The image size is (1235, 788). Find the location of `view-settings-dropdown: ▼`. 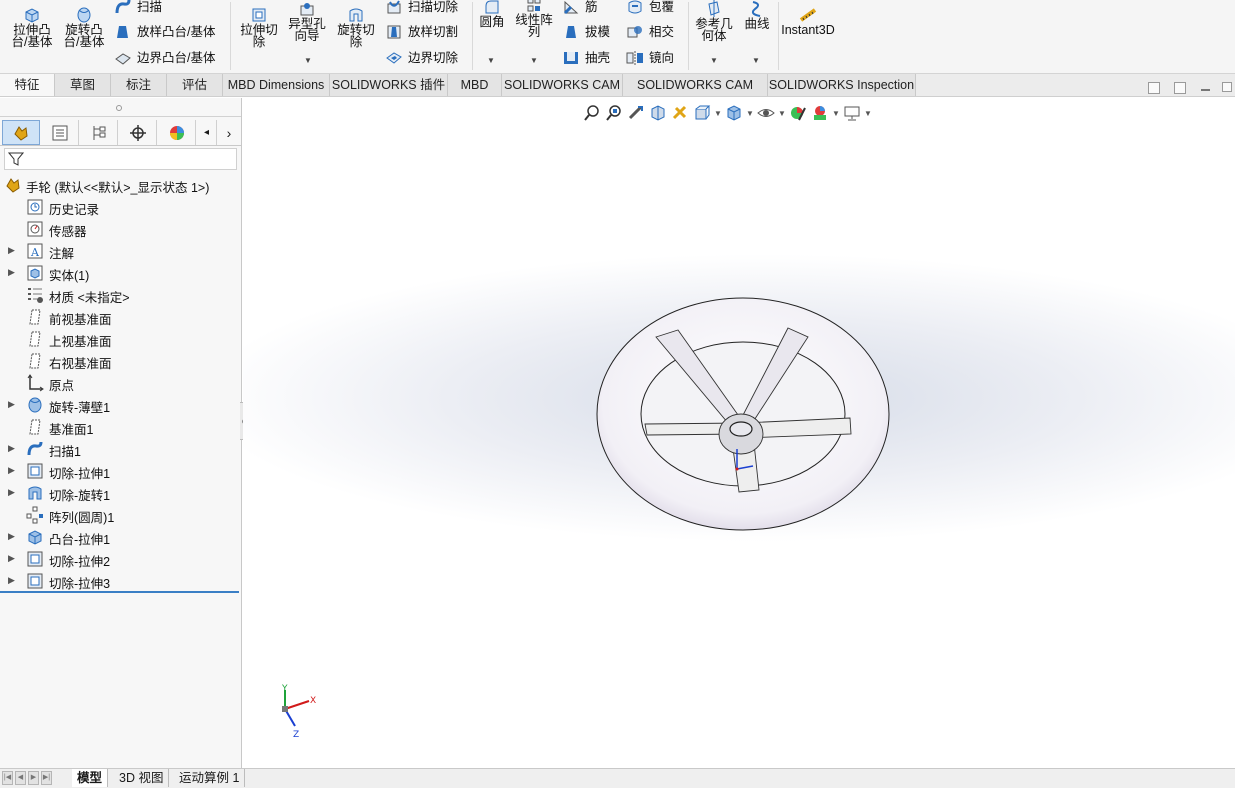

view-settings-dropdown: ▼ is located at coordinates (868, 113).